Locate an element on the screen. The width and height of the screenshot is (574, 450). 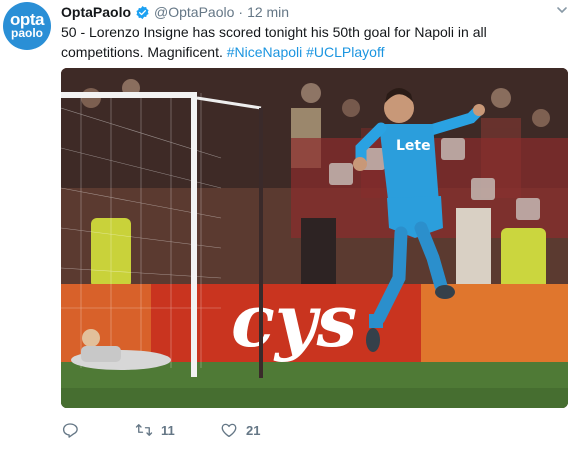
jersey-sponsor: Lete is located at coordinates (413, 146).